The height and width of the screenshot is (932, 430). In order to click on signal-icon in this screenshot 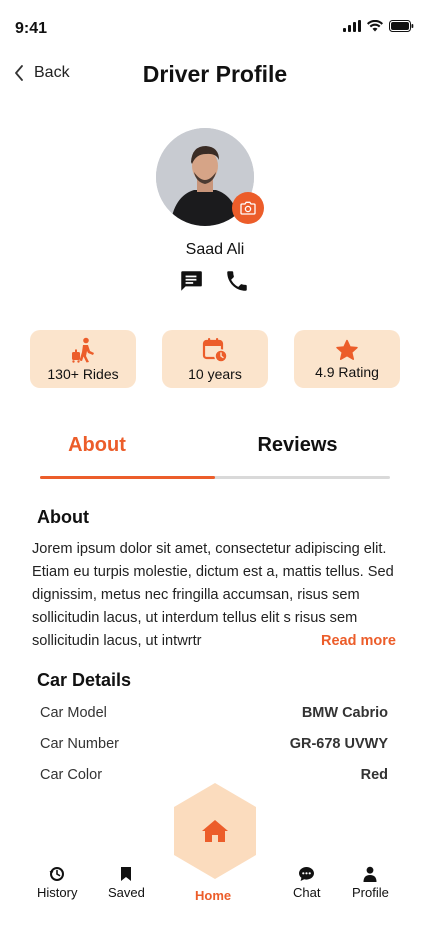, I will do `click(352, 26)`.